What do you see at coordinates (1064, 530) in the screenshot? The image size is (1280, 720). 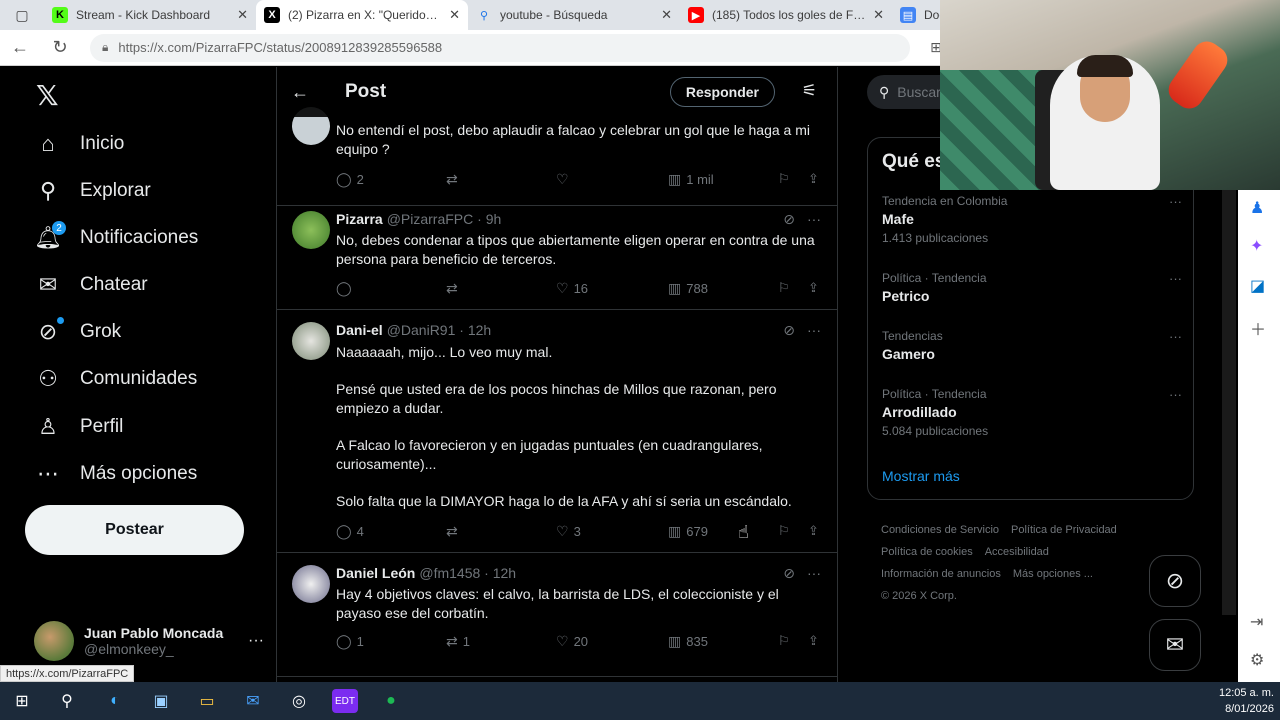 I see `footer-link: Política de Privacidad` at bounding box center [1064, 530].